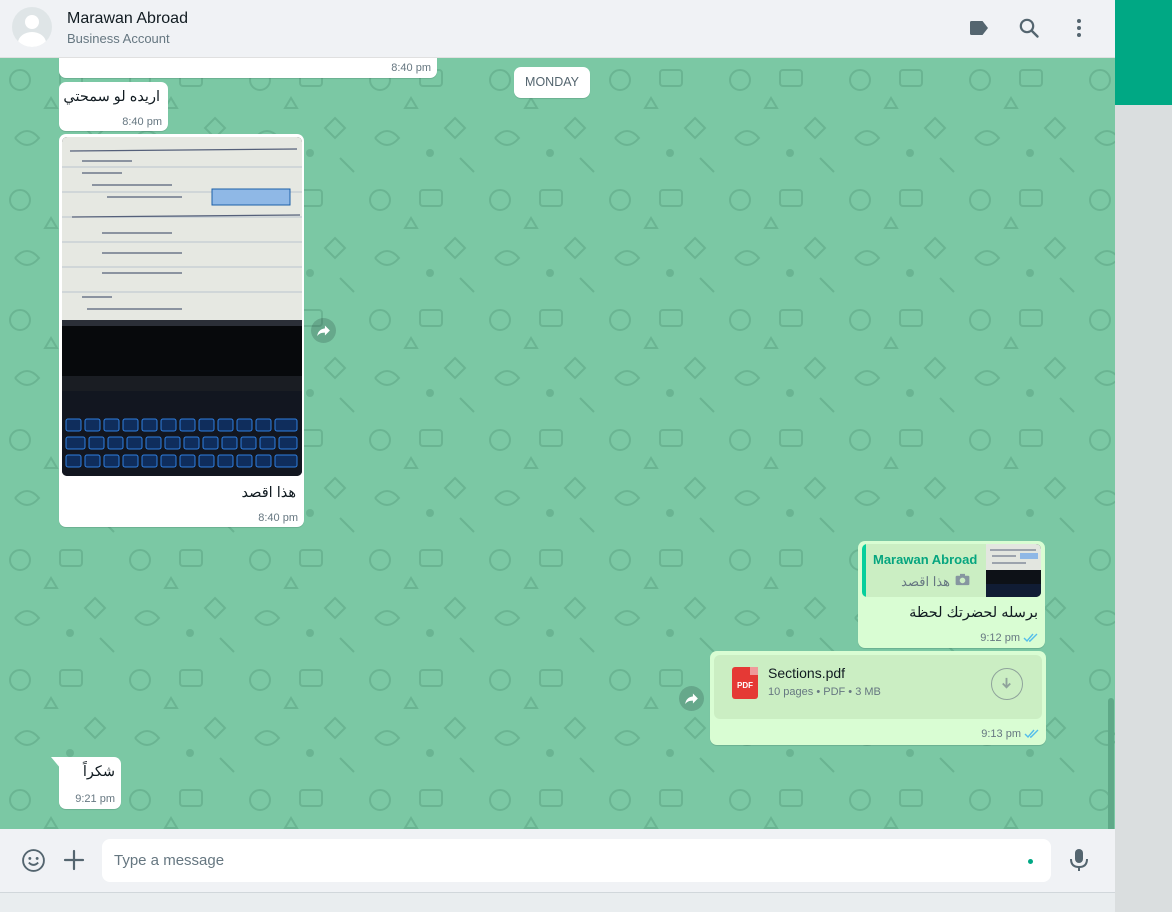 The height and width of the screenshot is (912, 1172). Describe the element at coordinates (1029, 28) in the screenshot. I see `search-icon` at that location.